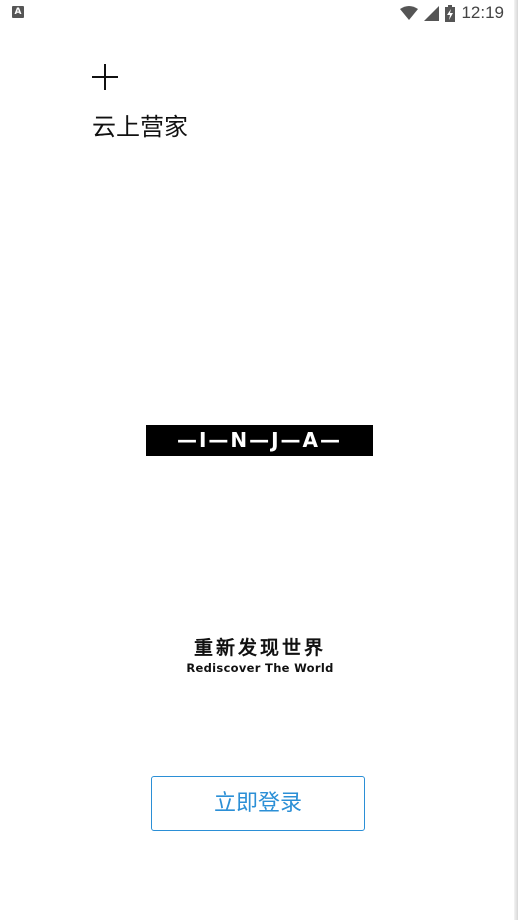 Image resolution: width=518 pixels, height=920 pixels. Describe the element at coordinates (18, 12) in the screenshot. I see `app-notification-icon: A` at that location.